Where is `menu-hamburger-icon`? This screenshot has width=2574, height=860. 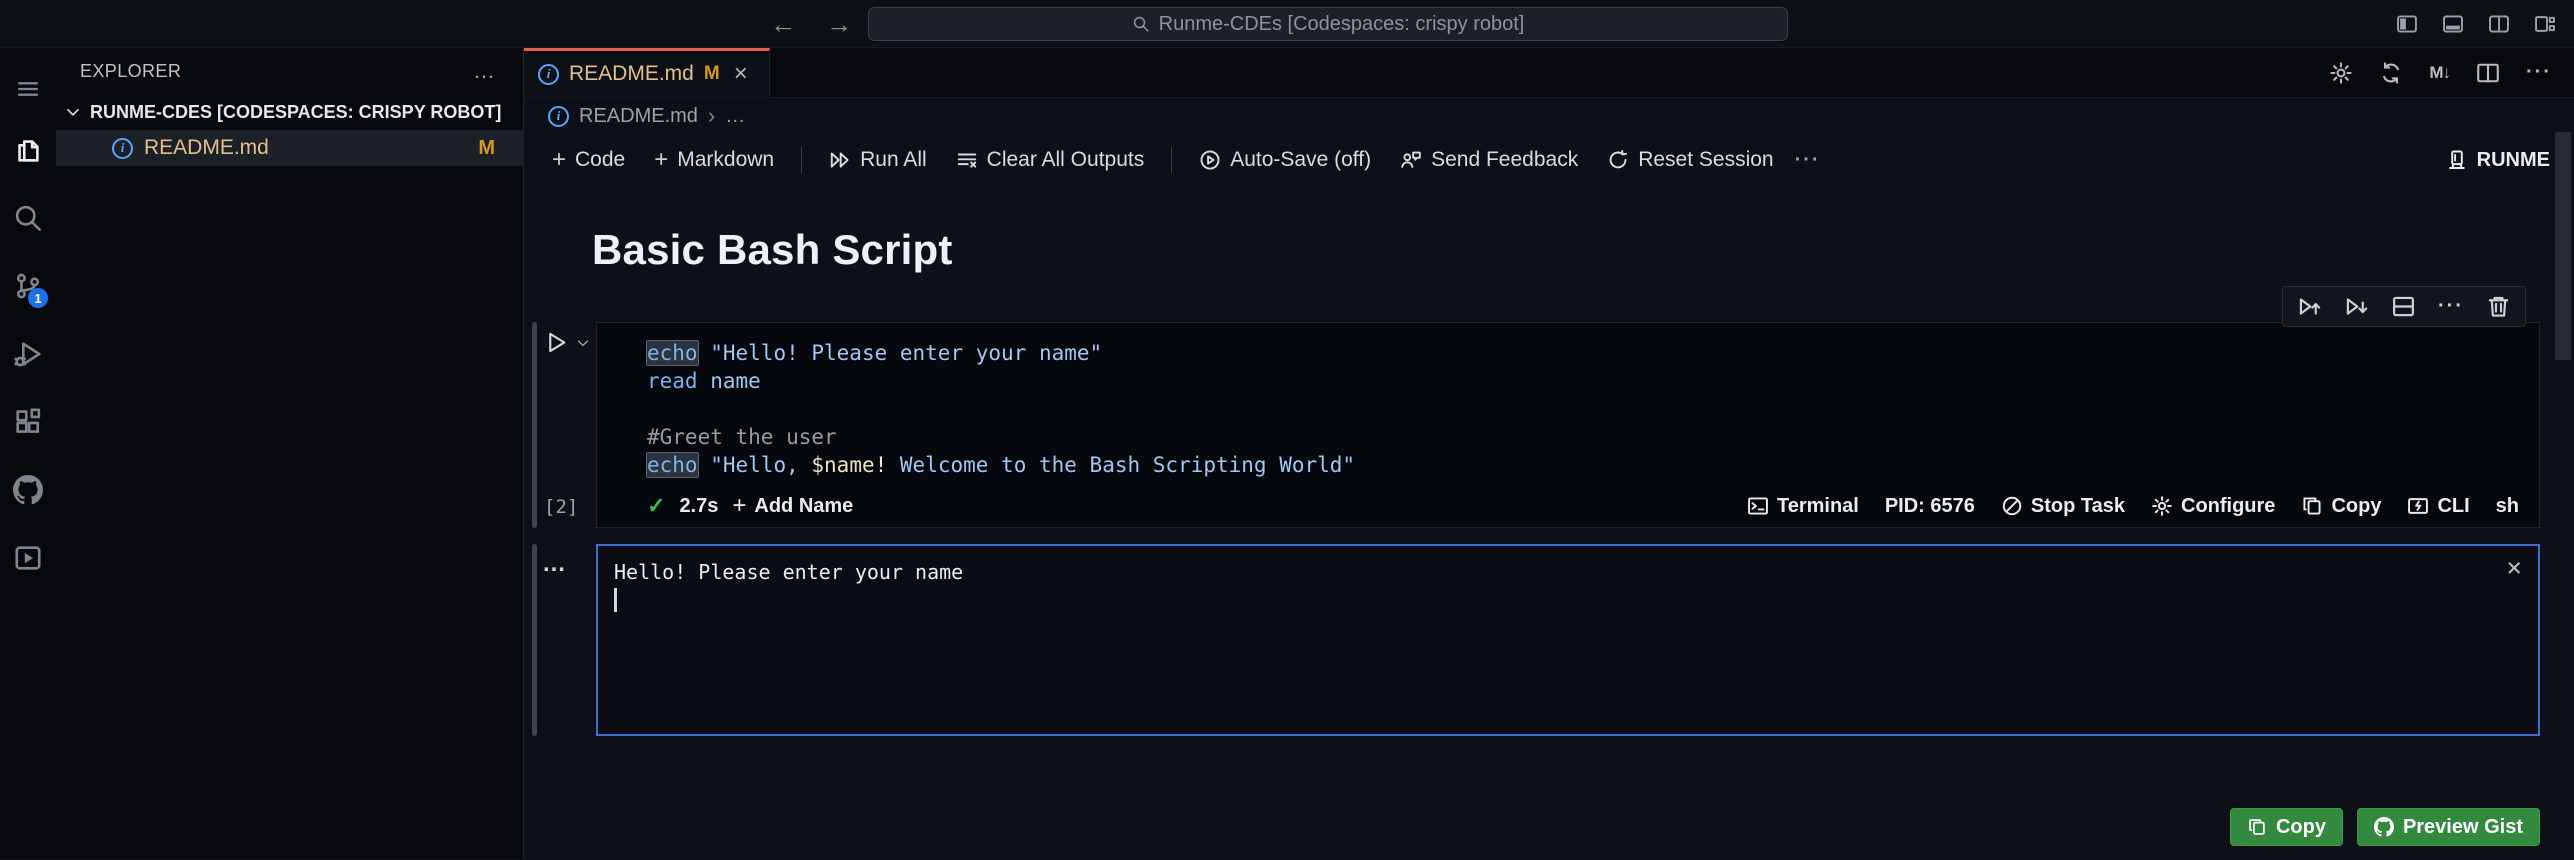
menu-hamburger-icon is located at coordinates (28, 89).